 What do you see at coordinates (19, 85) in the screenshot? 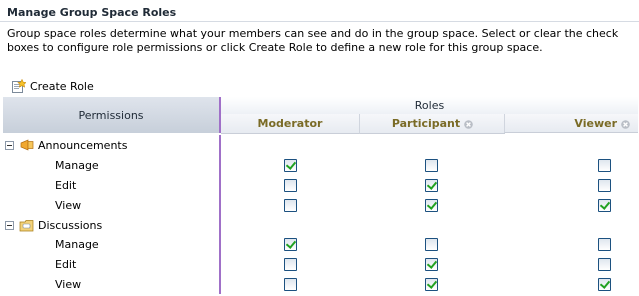
I see `new-role-icon` at bounding box center [19, 85].